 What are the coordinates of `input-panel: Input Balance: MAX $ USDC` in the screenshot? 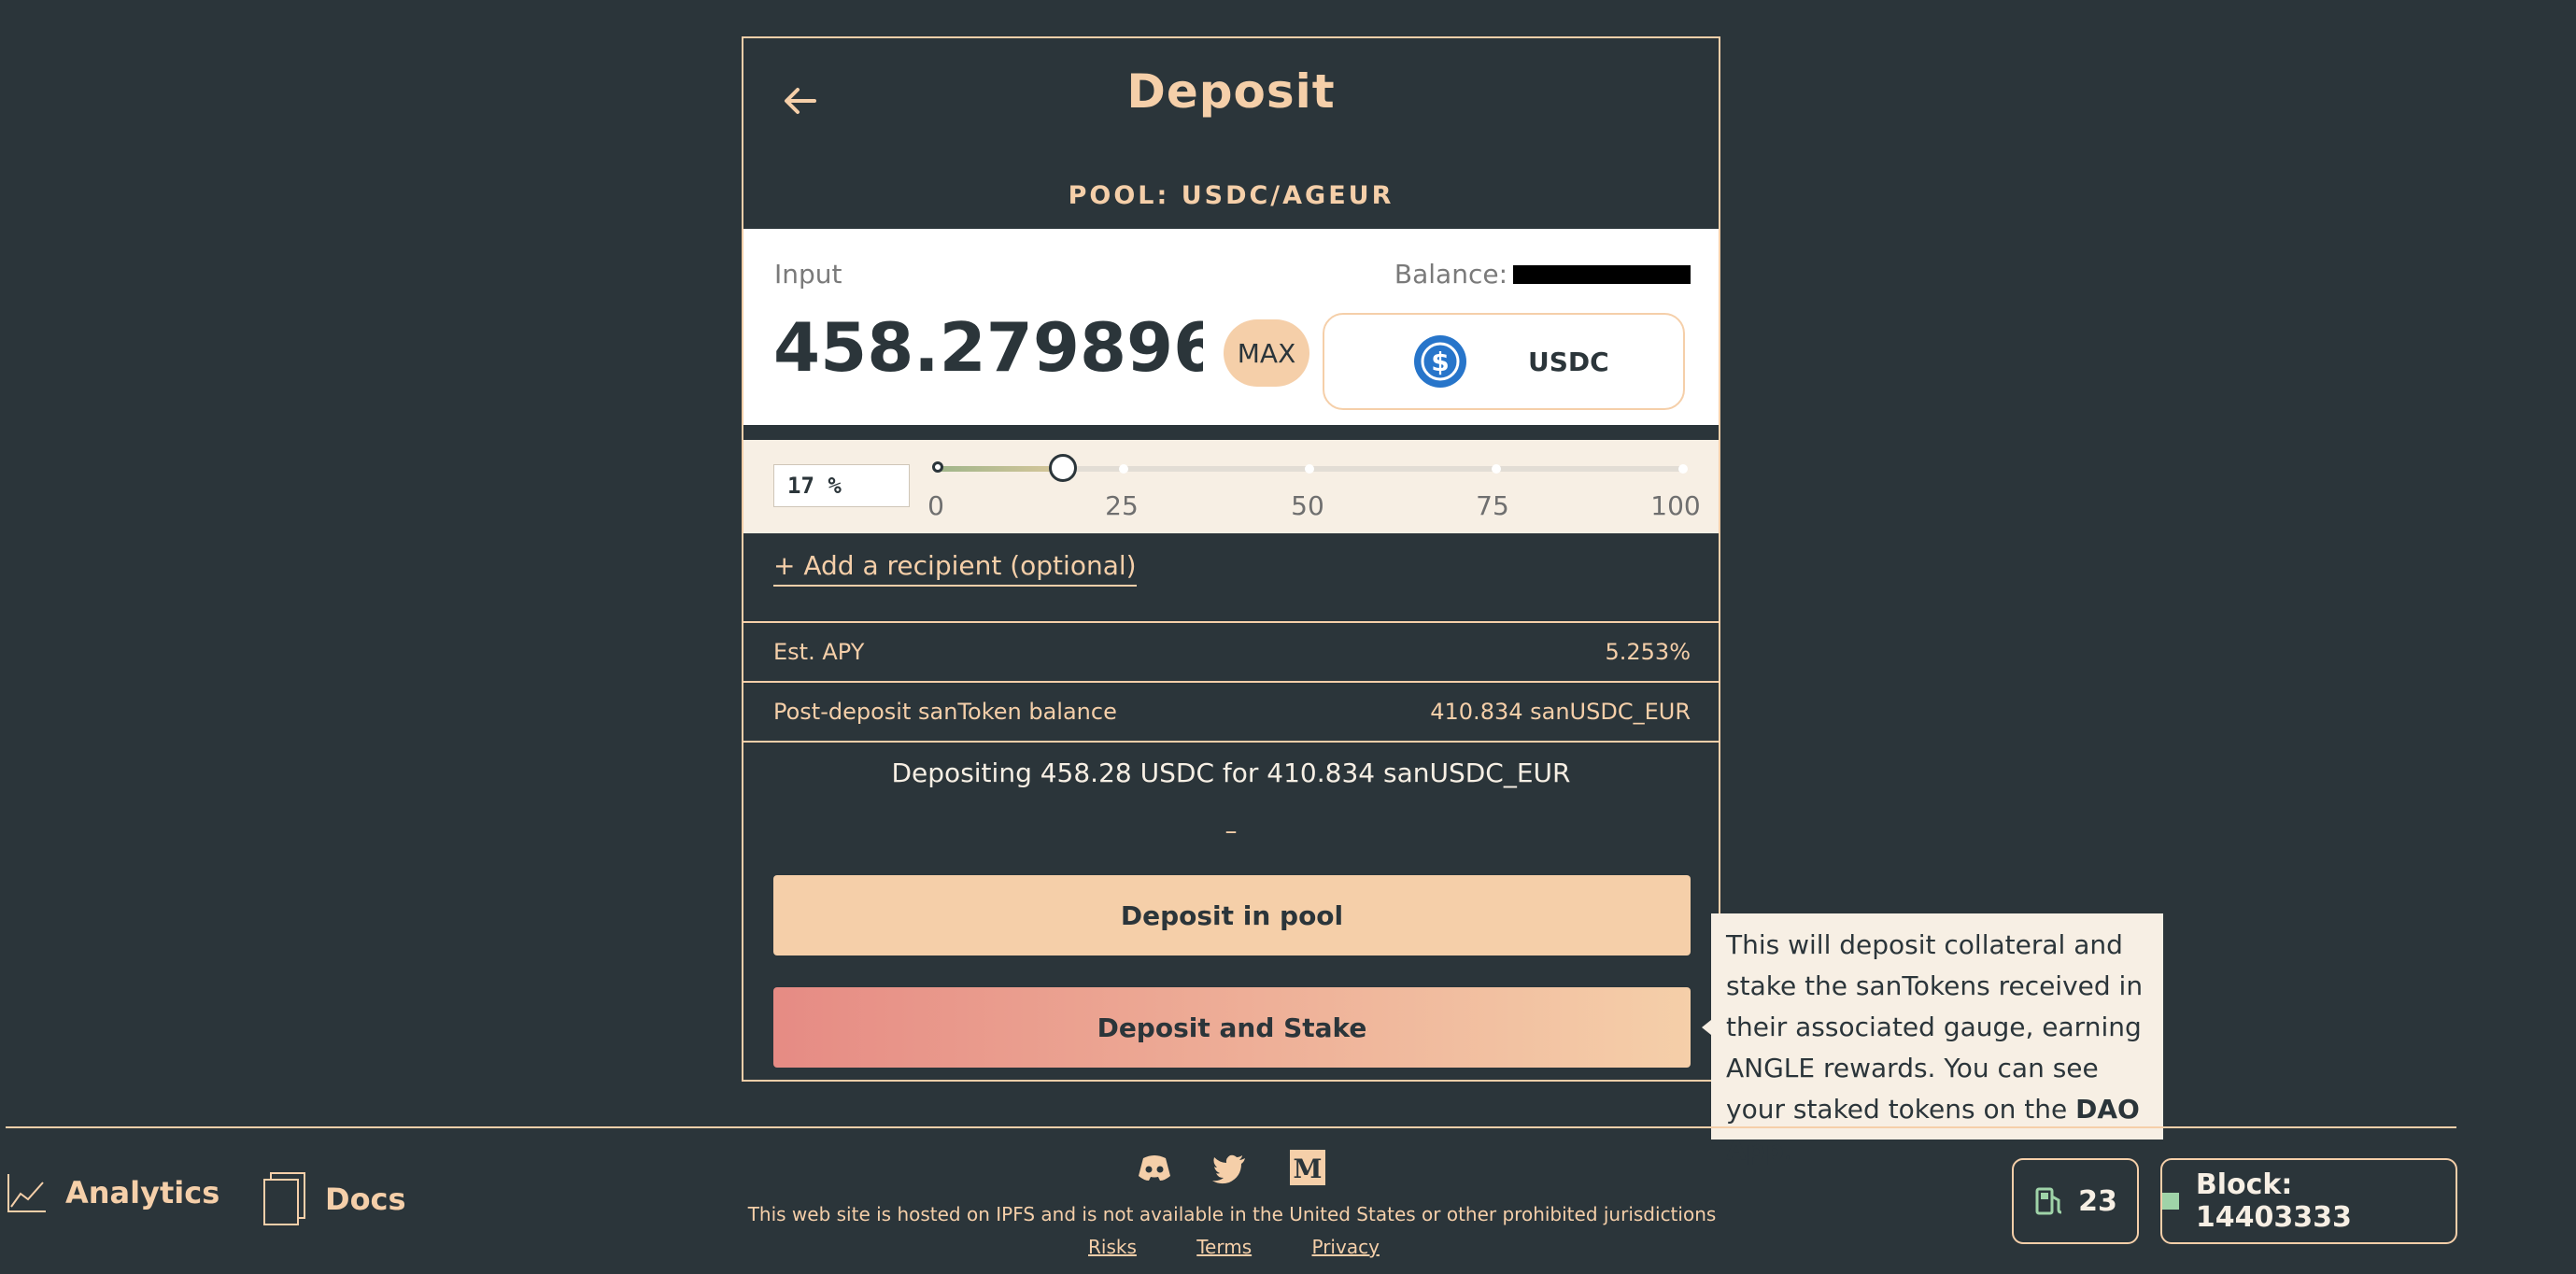 It's located at (1231, 327).